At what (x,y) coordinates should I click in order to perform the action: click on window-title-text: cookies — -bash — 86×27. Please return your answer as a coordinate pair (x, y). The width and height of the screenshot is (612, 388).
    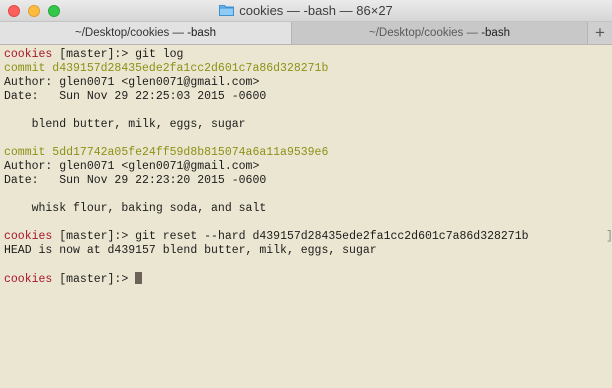
    Looking at the image, I should click on (316, 10).